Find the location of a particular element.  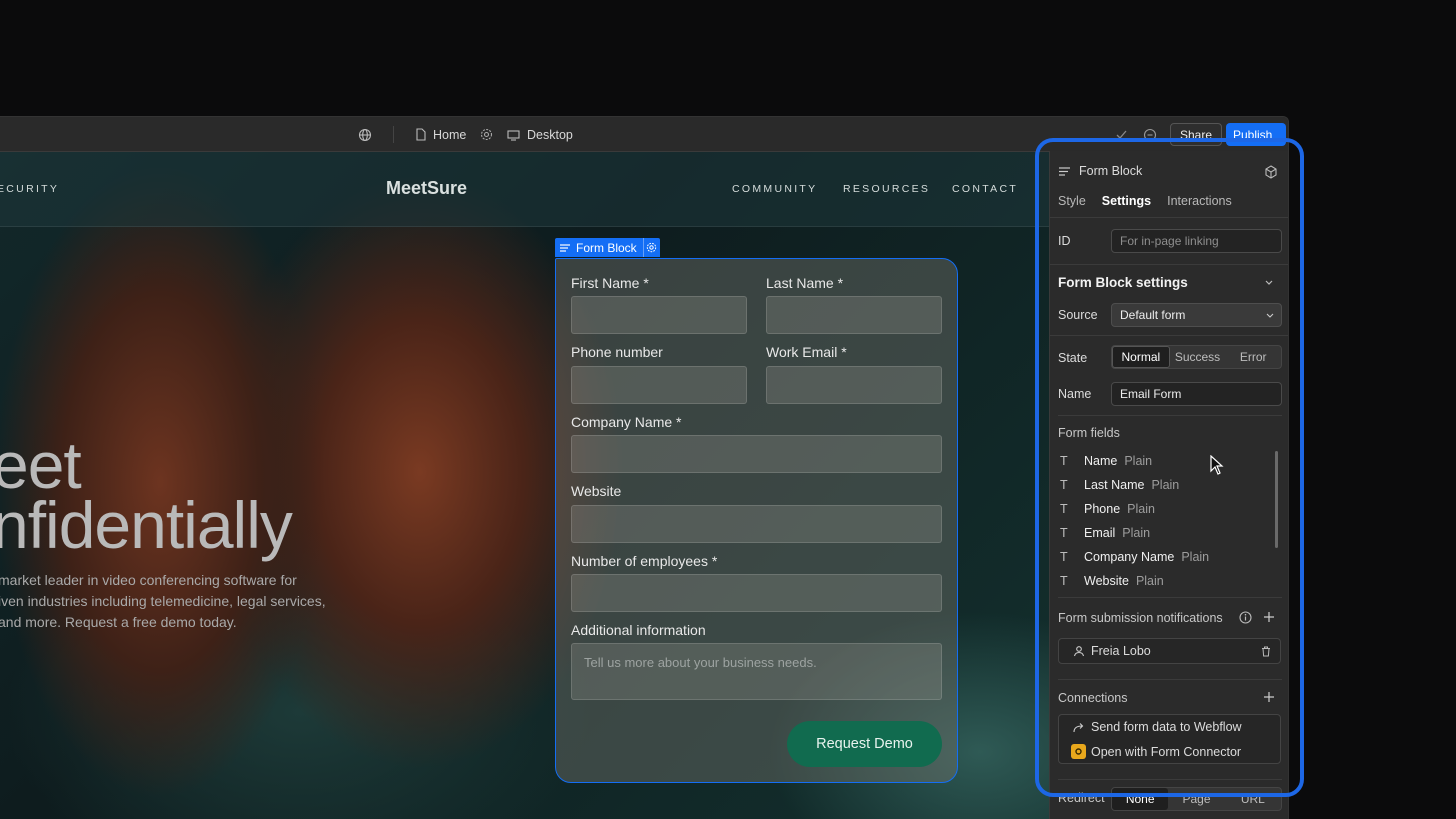

hero-text-line3: and more. Request a free demo today. is located at coordinates (118, 622).